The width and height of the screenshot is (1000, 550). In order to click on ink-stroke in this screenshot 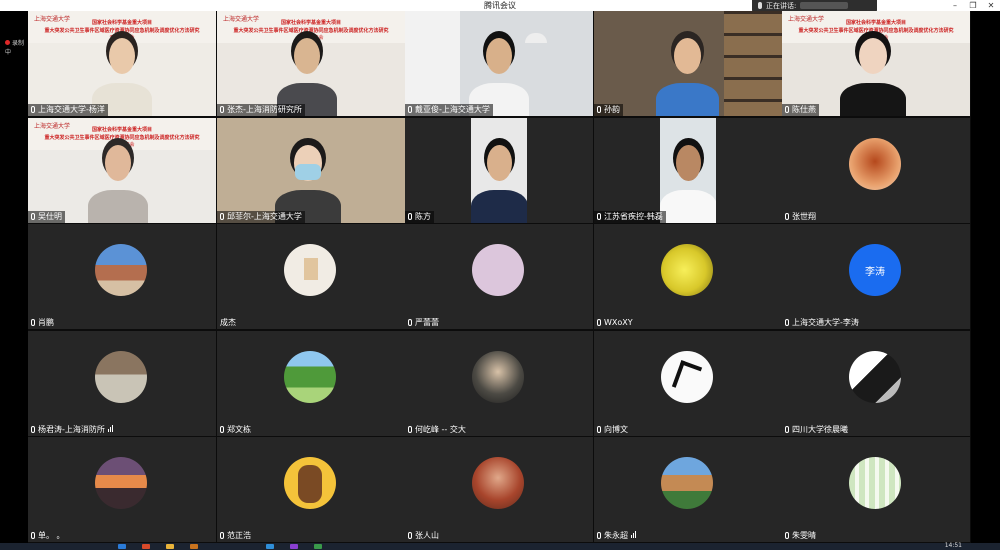, I will do `click(687, 377)`.